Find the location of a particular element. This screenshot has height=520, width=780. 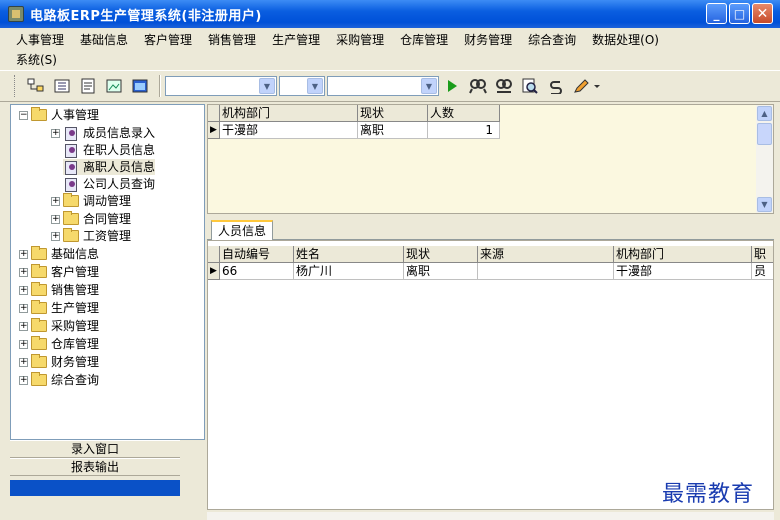

tree-node-production: + 生产管理 is located at coordinates (59, 308).